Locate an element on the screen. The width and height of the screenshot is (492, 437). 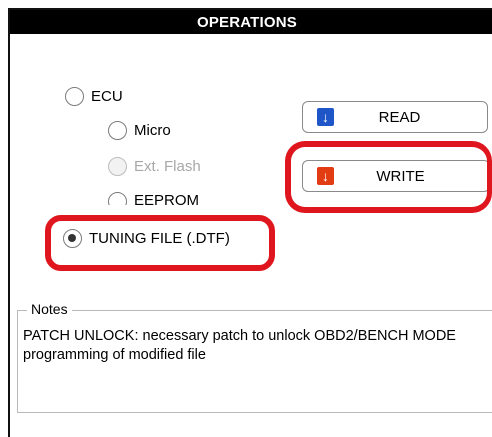
radio-eeprom-circle is located at coordinates (117, 198).